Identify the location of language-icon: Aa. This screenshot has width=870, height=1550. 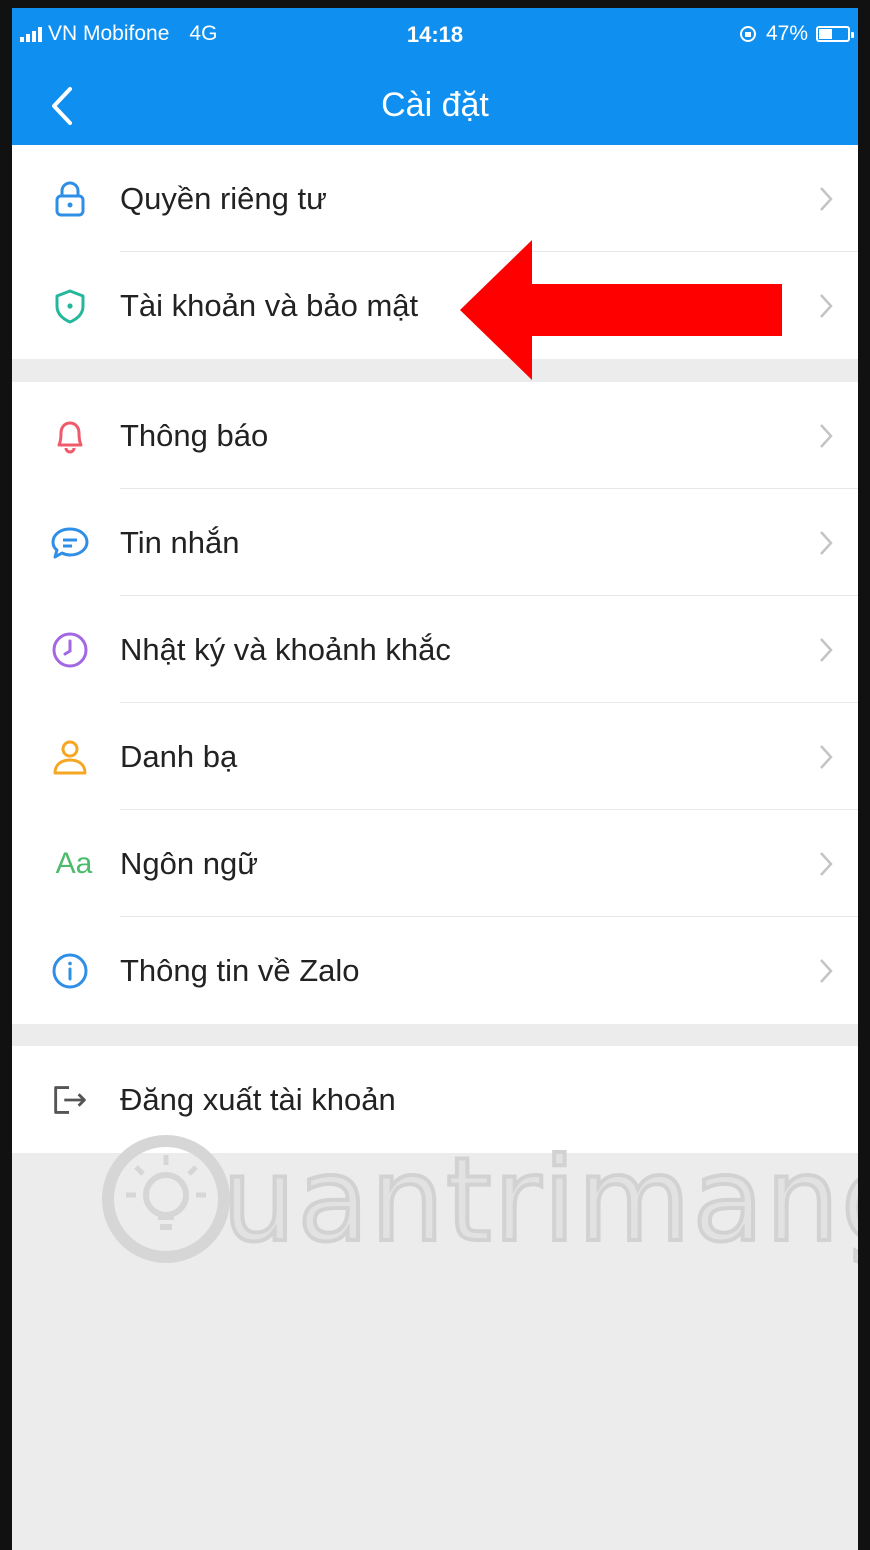
(74, 864).